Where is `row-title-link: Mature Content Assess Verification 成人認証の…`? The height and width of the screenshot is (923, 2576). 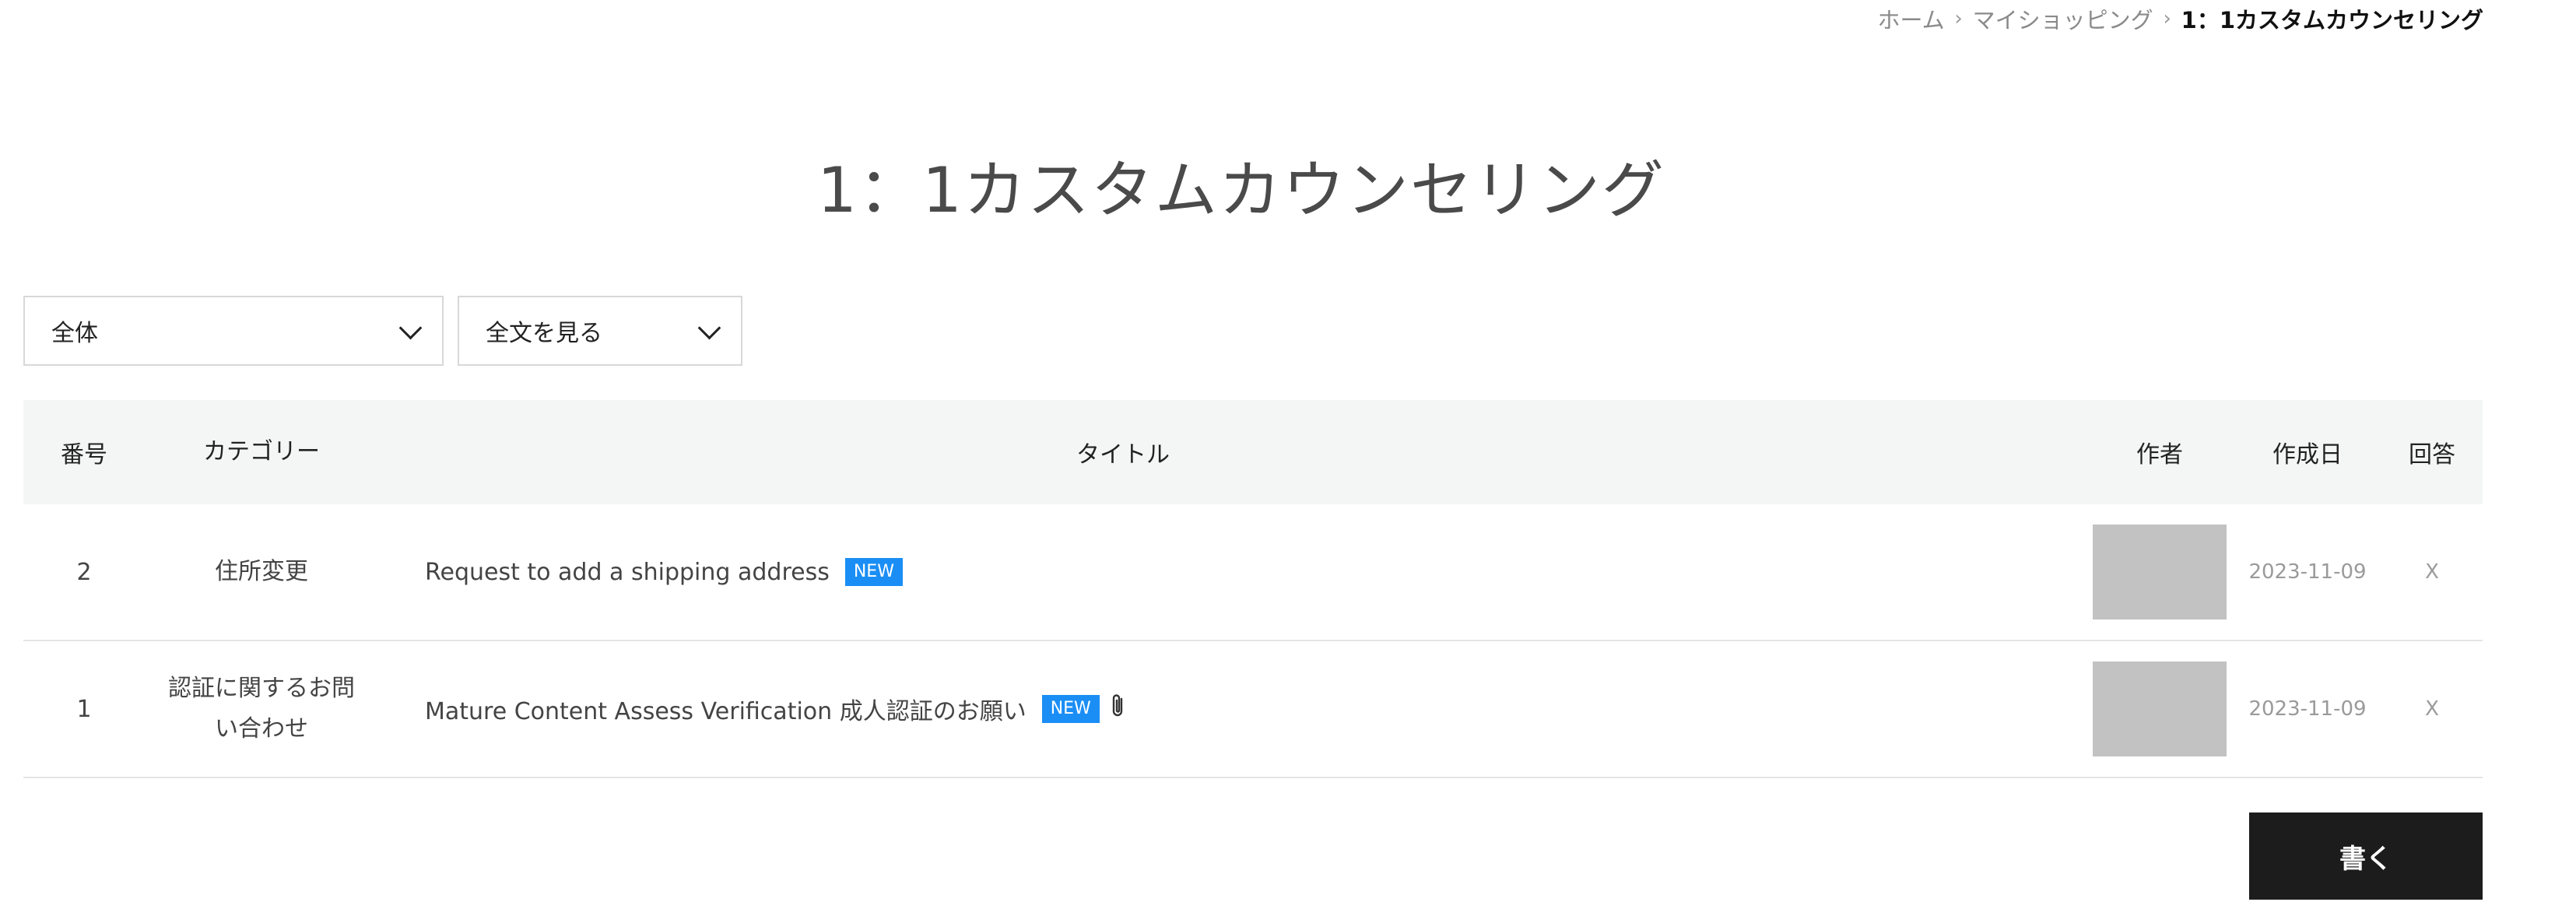 row-title-link: Mature Content Assess Verification 成人認証の… is located at coordinates (726, 709).